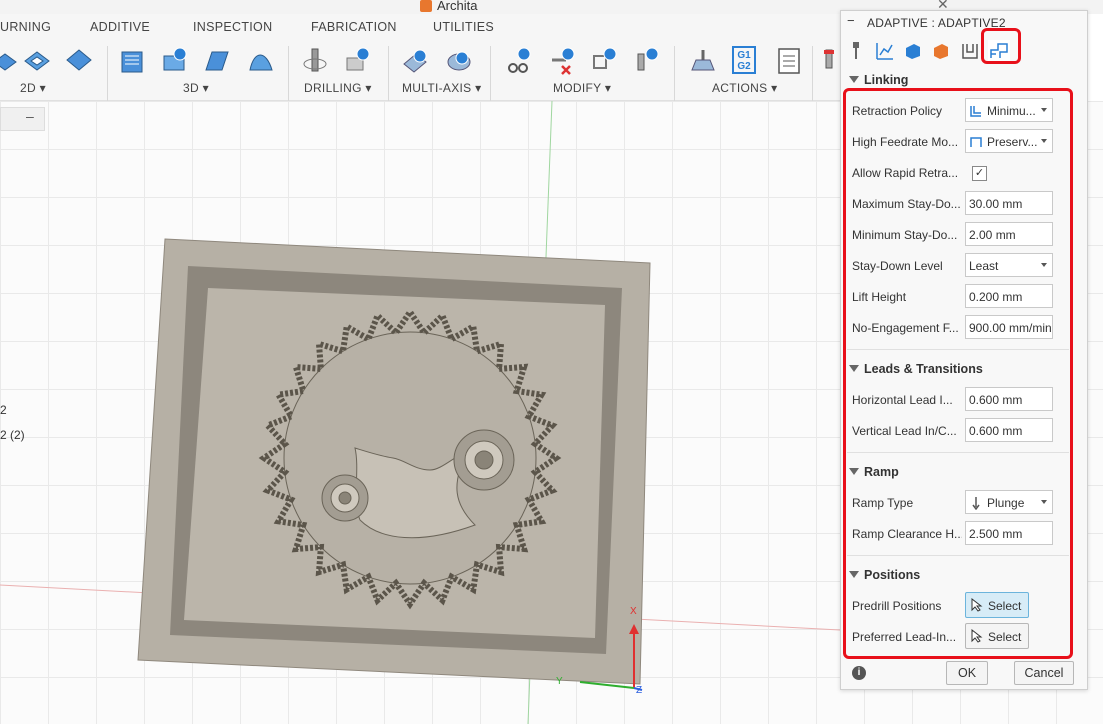 This screenshot has height=724, width=1103. What do you see at coordinates (633, 611) in the screenshot?
I see `axis-x-label: X` at bounding box center [633, 611].